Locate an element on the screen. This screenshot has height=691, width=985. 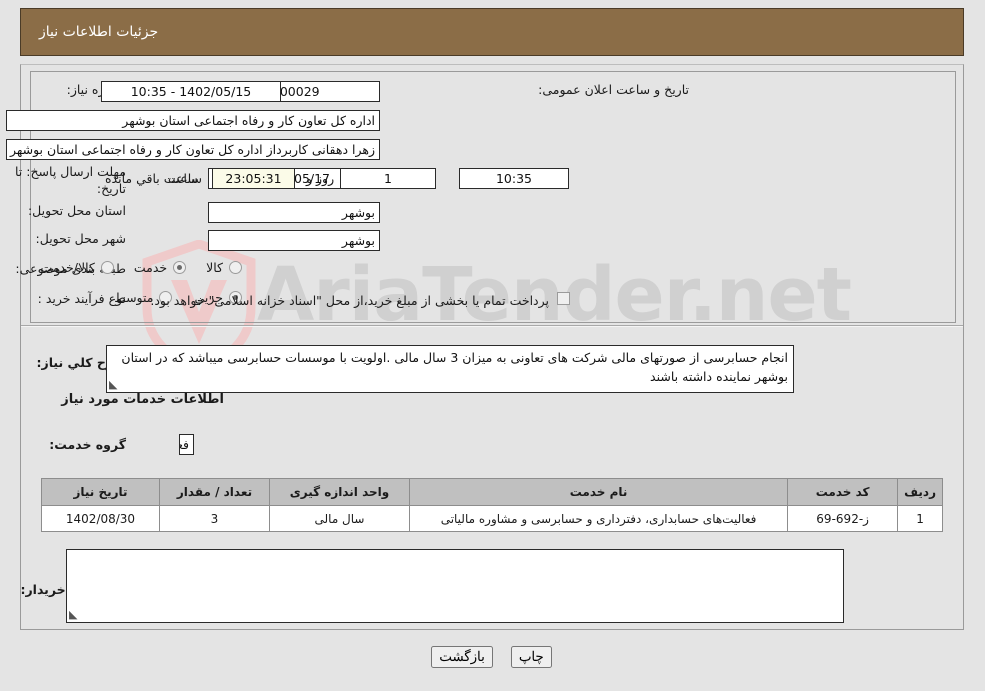
days-unit-label: روز و is located at coordinates (321, 178).